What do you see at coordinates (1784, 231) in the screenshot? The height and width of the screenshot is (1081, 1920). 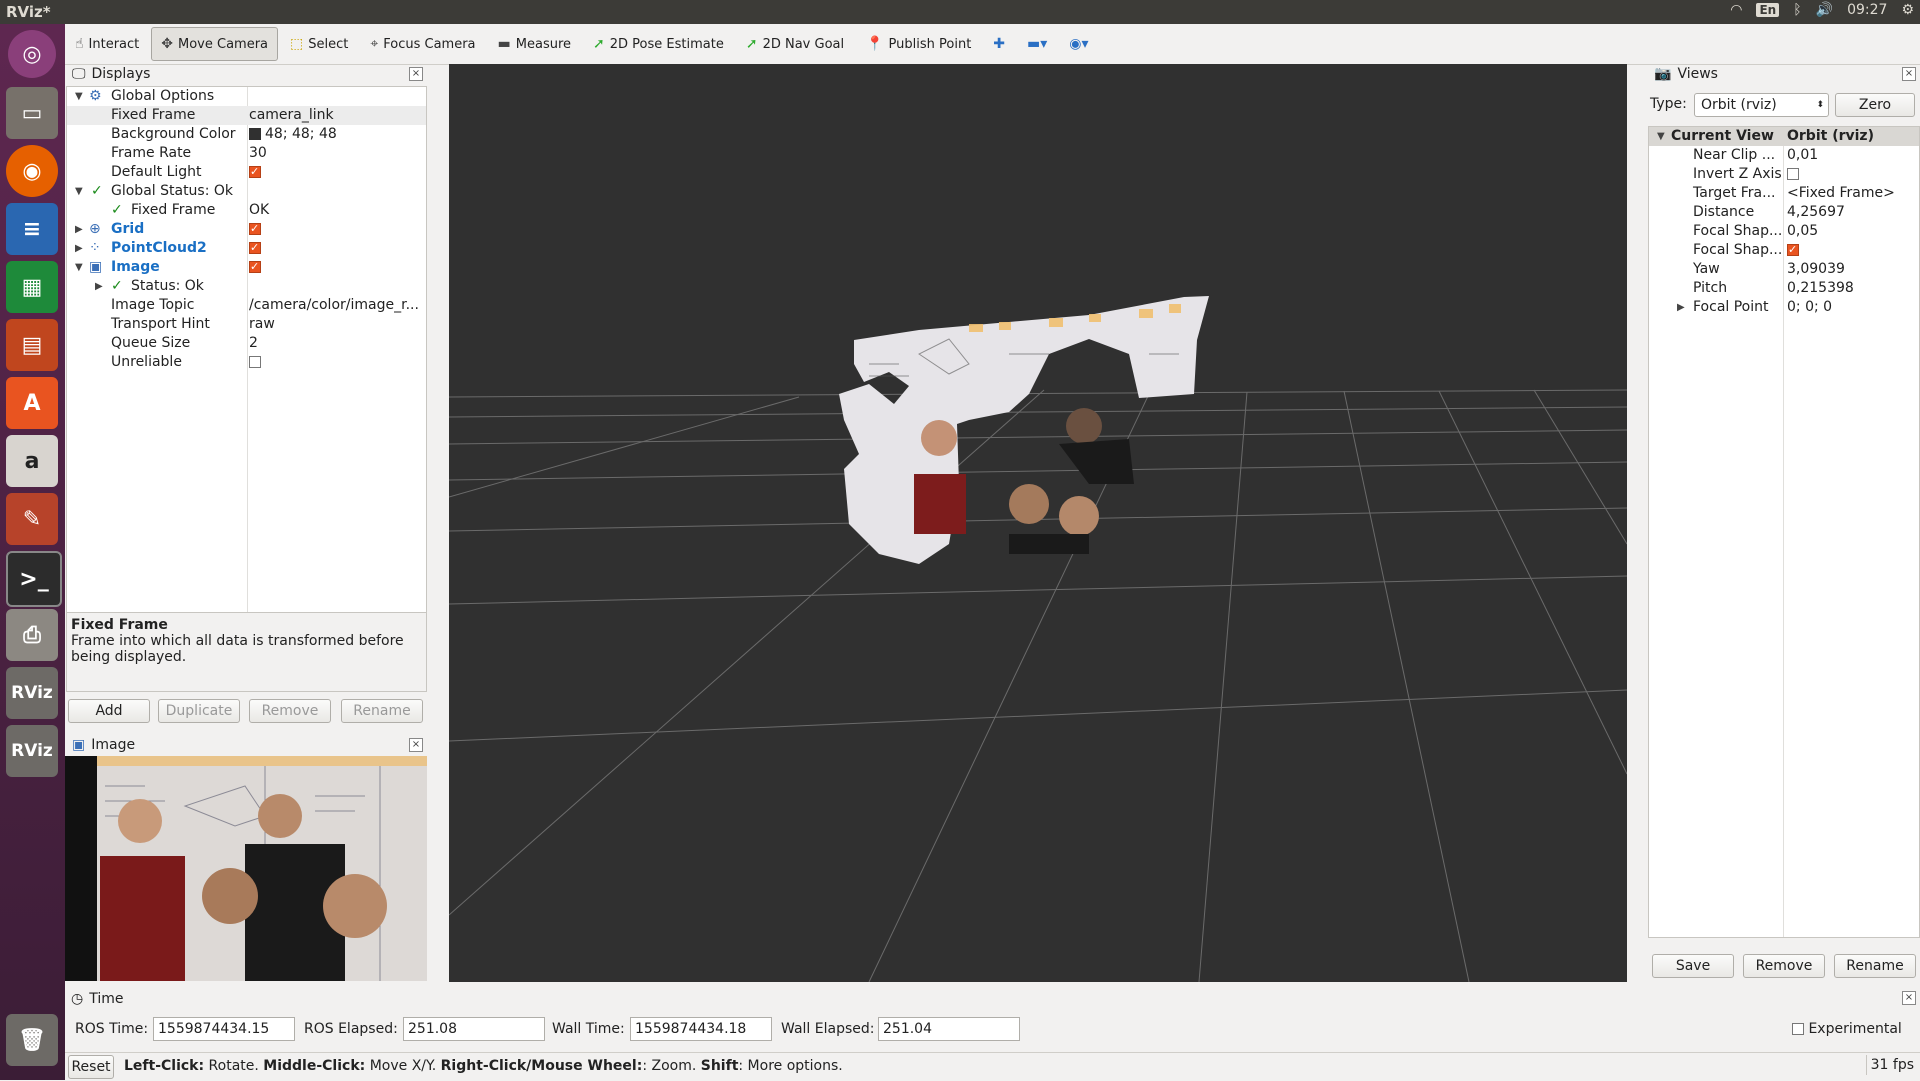 I see `view-row-focal-shape-size: Focal Shap... 0,05` at bounding box center [1784, 231].